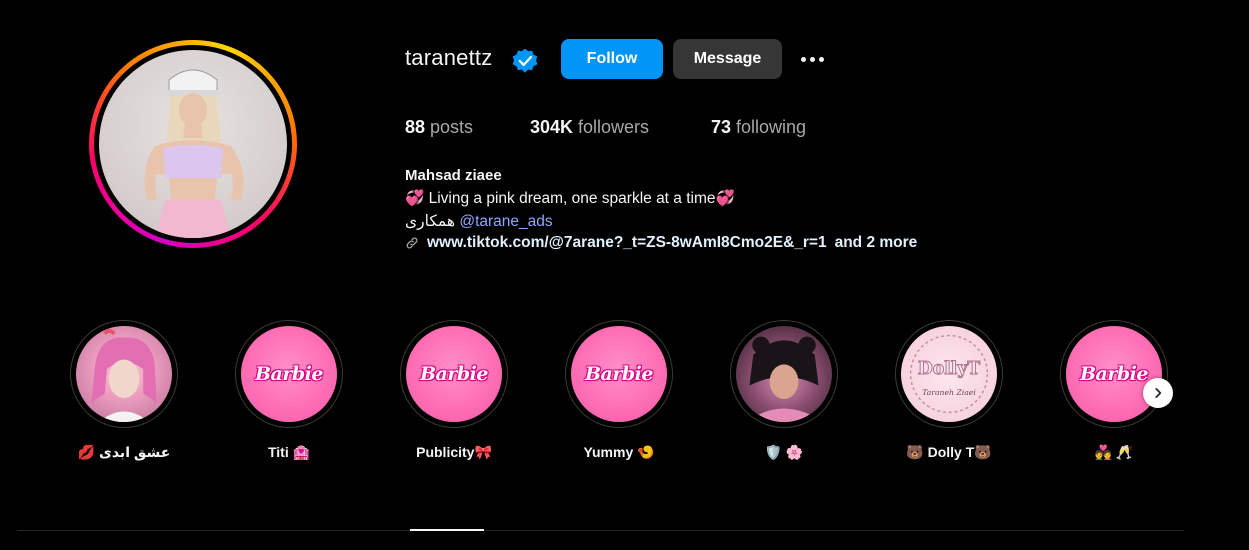  I want to click on profile-username: taranettz, so click(449, 57).